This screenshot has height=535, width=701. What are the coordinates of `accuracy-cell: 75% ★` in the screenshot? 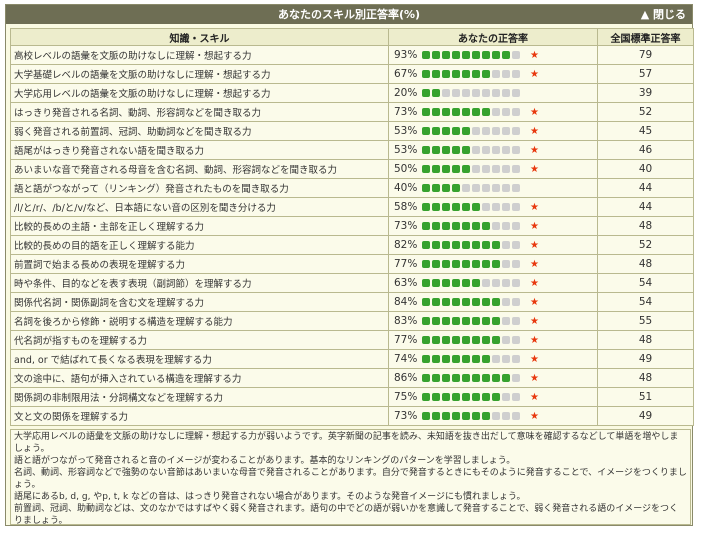 It's located at (493, 397).